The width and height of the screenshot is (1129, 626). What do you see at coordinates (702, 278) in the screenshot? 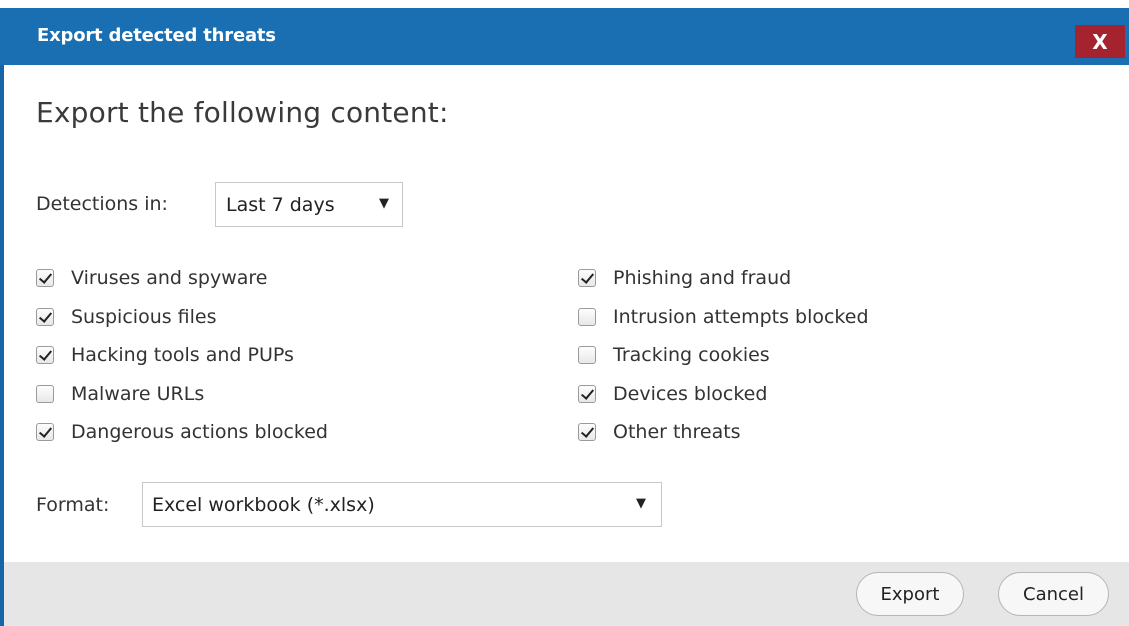
I see `threat-option-label: Phishing and fraud` at bounding box center [702, 278].